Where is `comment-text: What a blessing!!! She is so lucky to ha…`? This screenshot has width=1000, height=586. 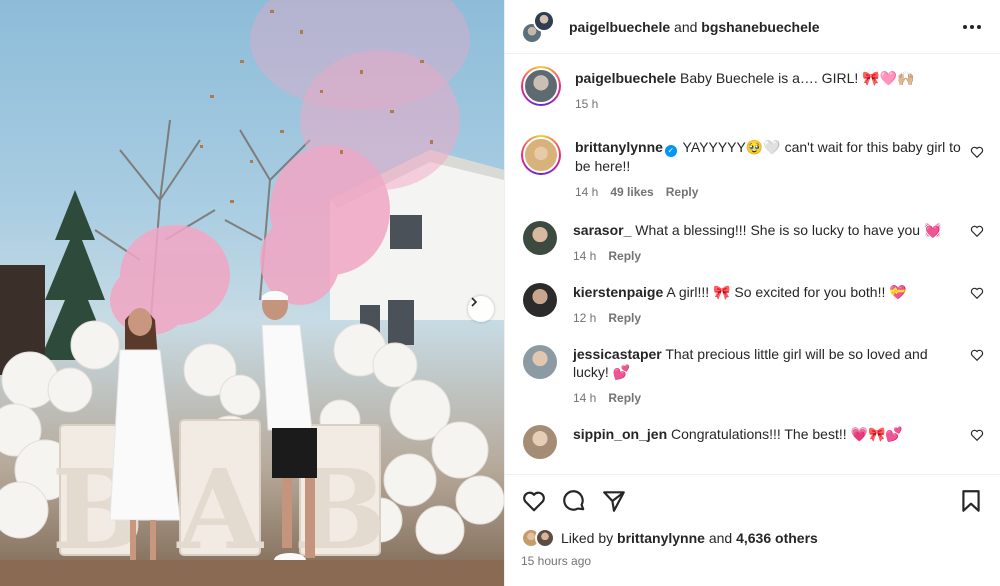 comment-text: What a blessing!!! She is so lucky to ha… is located at coordinates (788, 230).